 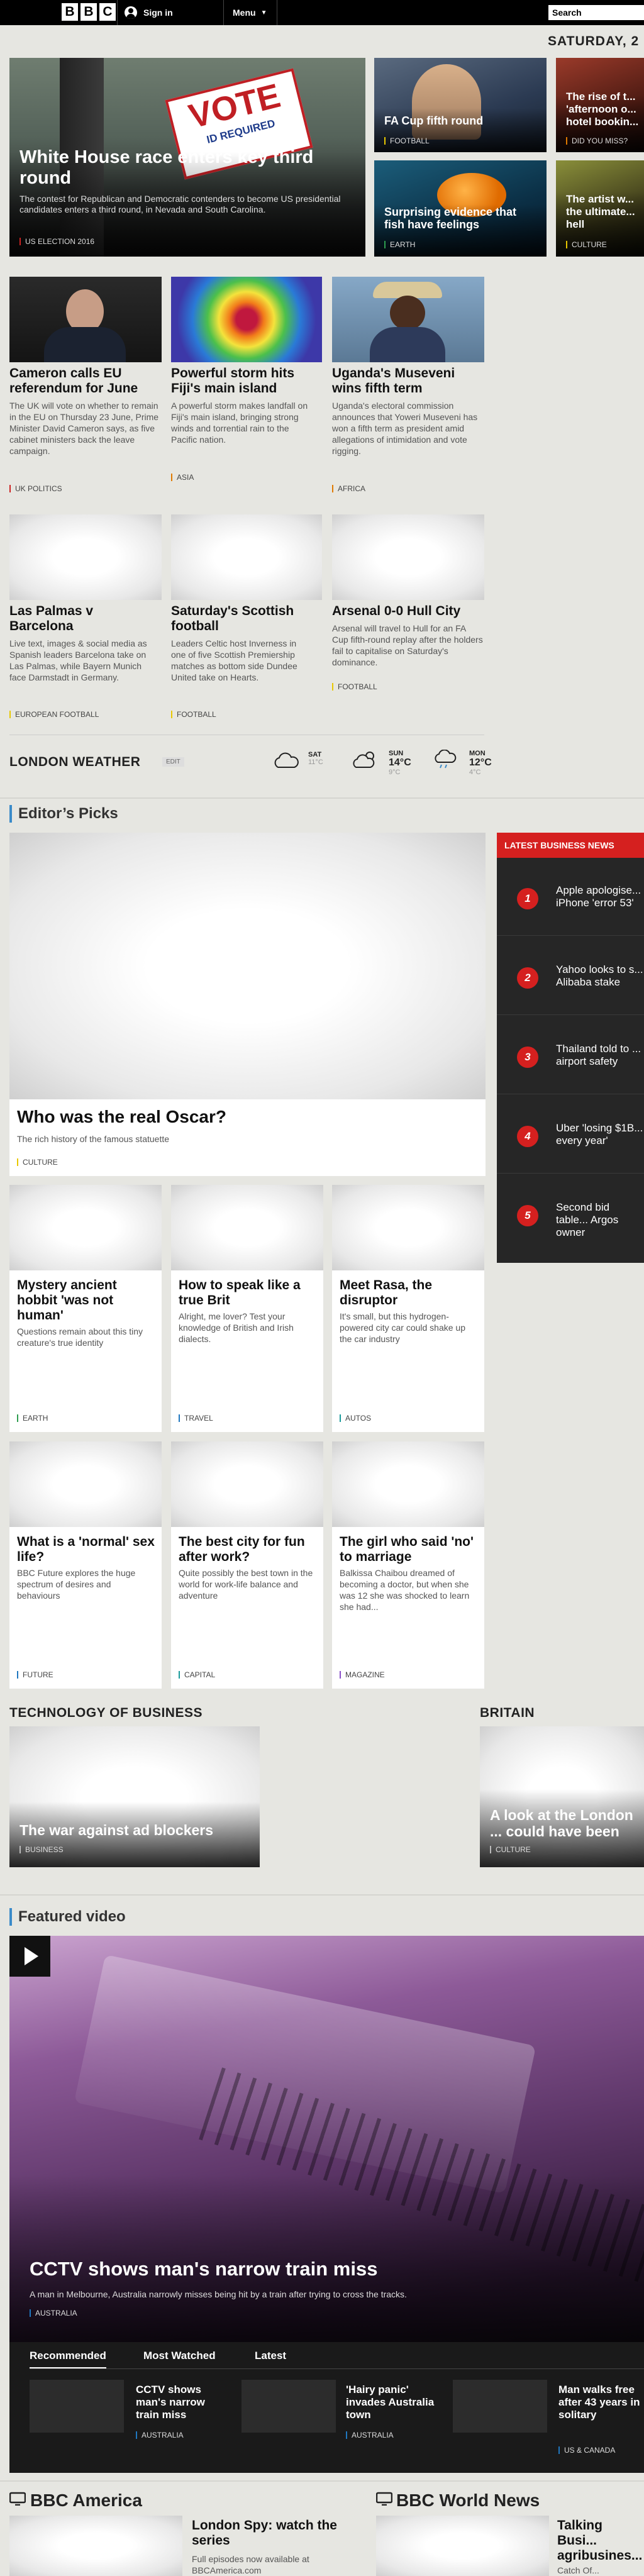 I want to click on play-icon, so click(x=31, y=1956).